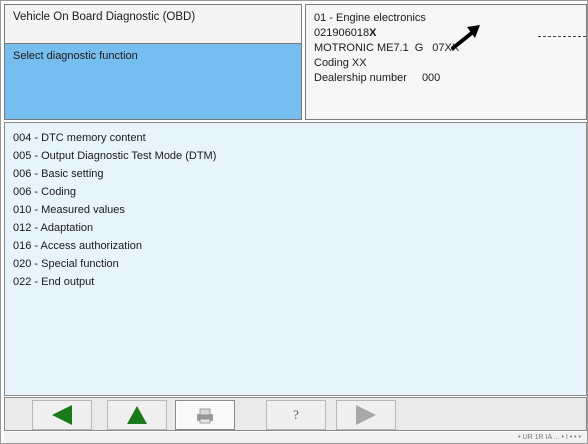  Describe the element at coordinates (450, 78) in the screenshot. I see `ecu-dealership: Dealership number 000` at that location.